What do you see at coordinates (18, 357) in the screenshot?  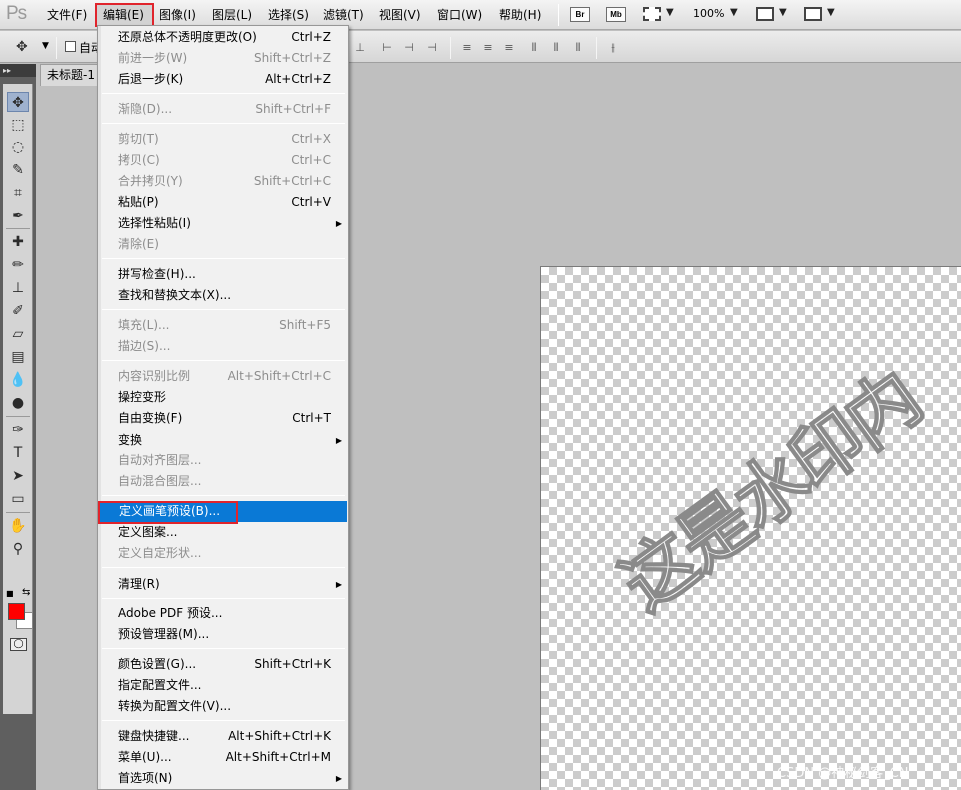 I see `gradient-tool-icon: ▤` at bounding box center [18, 357].